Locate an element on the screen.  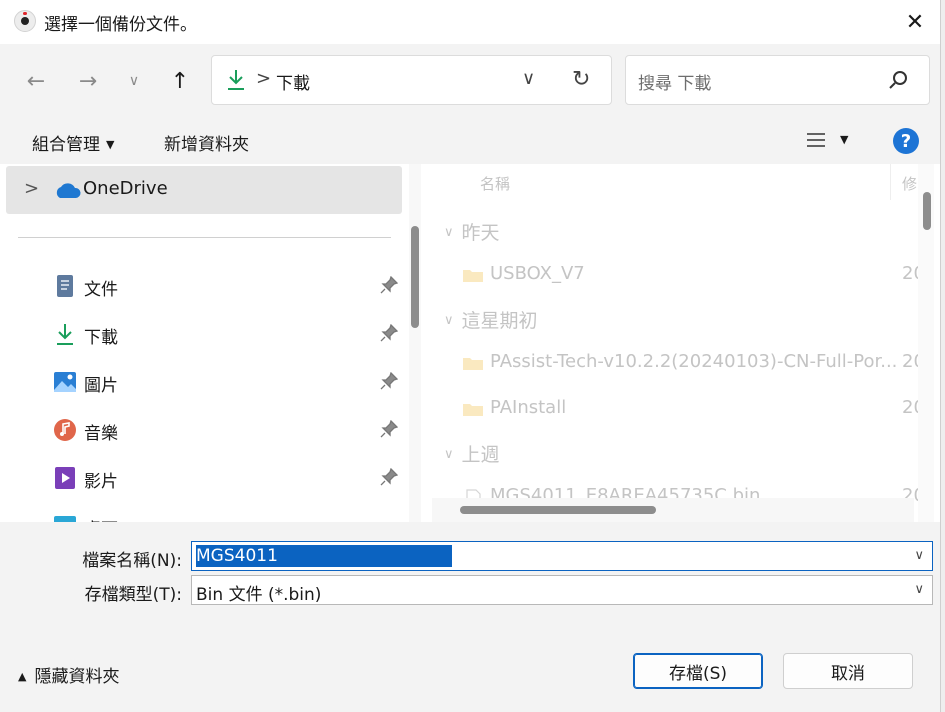
back-button: ← is located at coordinates (36, 81).